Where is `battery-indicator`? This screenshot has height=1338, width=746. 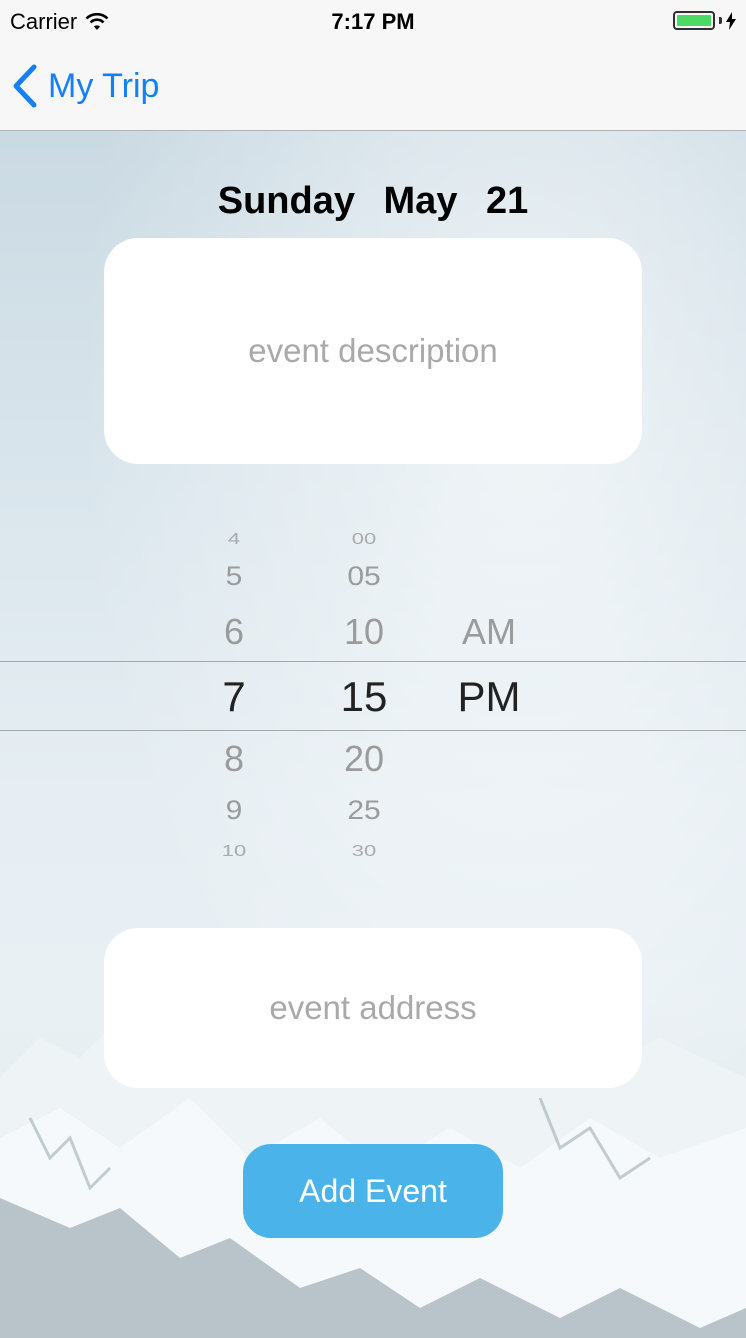
battery-indicator is located at coordinates (704, 20).